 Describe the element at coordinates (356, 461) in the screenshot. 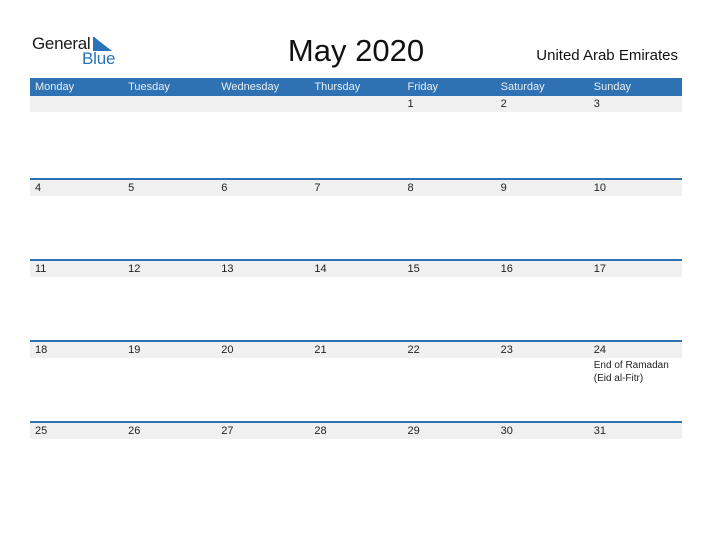

I see `week-row: 25 26 27 28 29 30 31` at that location.